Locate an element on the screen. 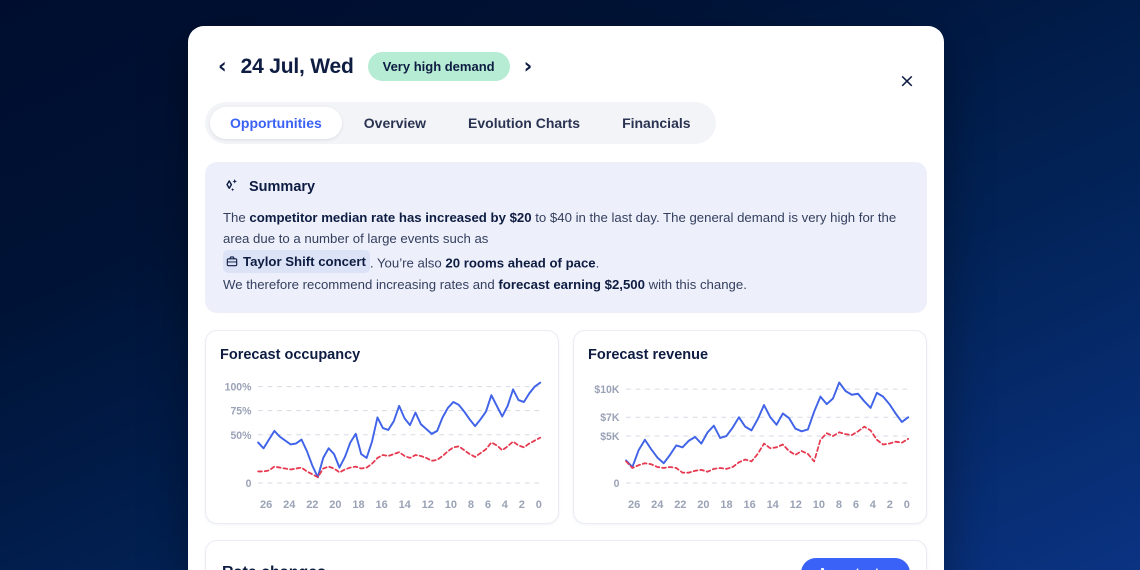 The image size is (1140, 570). chart-title-revenue: Forecast revenue is located at coordinates (648, 355).